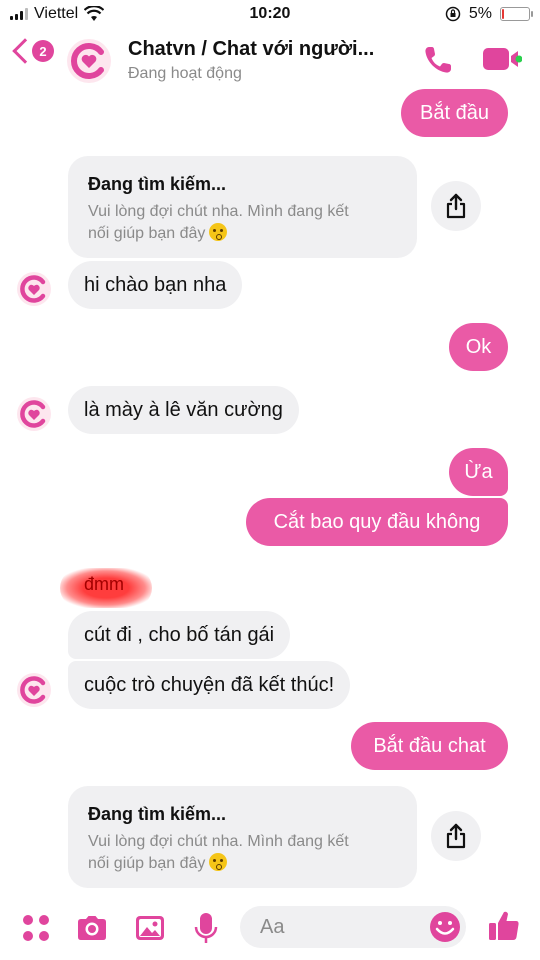 The width and height of the screenshot is (540, 960). Describe the element at coordinates (445, 927) in the screenshot. I see `emoji-icon` at that location.